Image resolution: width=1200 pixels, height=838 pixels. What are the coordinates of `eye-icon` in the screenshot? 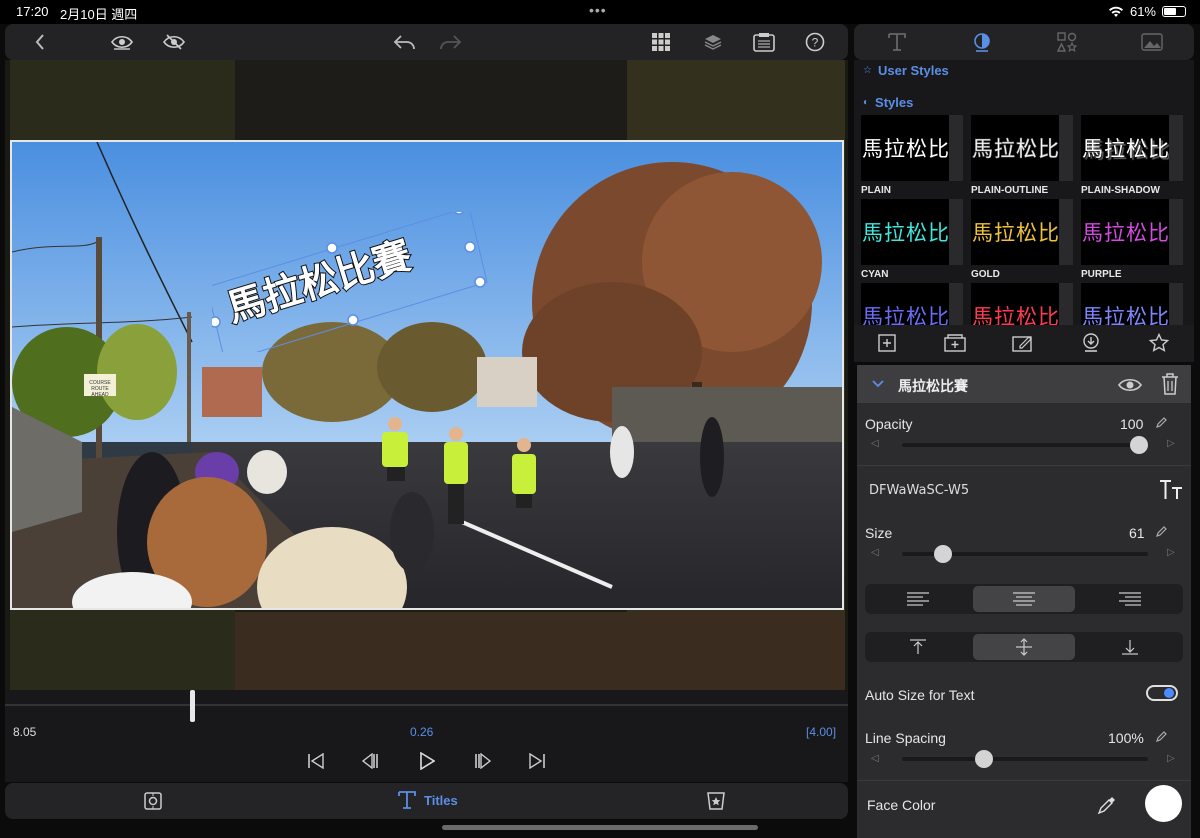 It's located at (122, 42).